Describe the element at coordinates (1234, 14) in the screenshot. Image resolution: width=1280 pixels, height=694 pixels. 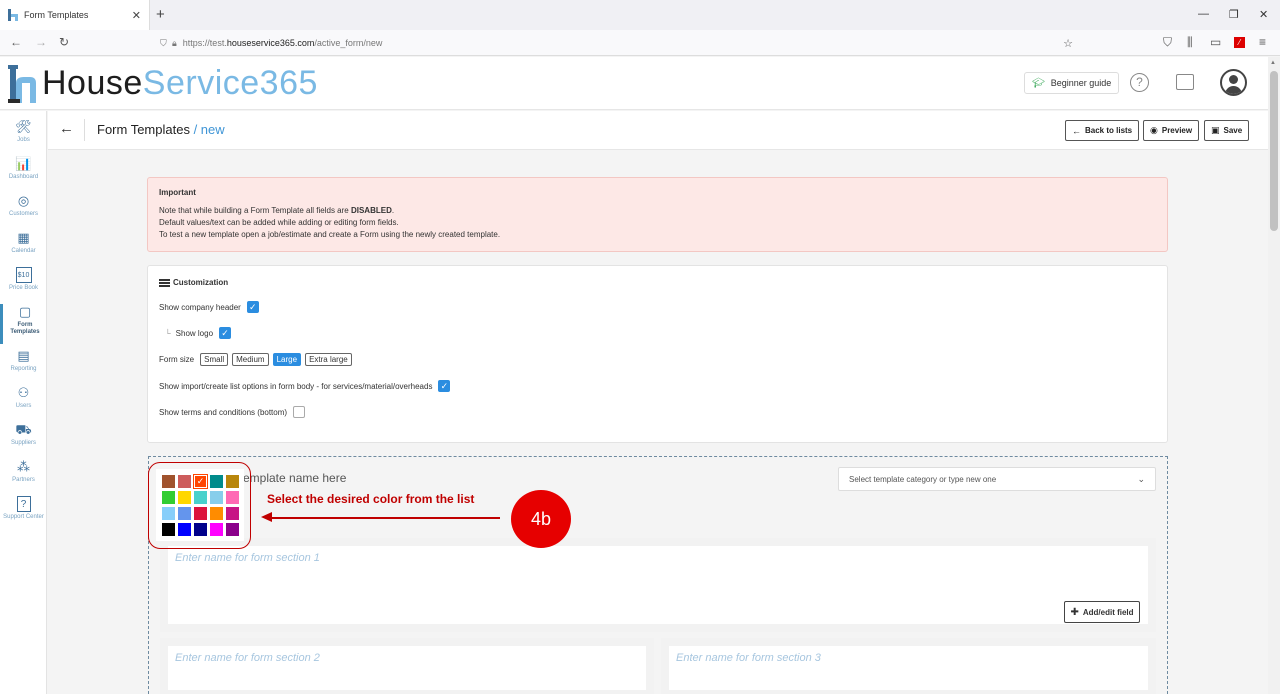
I see `restore-icon: ❐` at that location.